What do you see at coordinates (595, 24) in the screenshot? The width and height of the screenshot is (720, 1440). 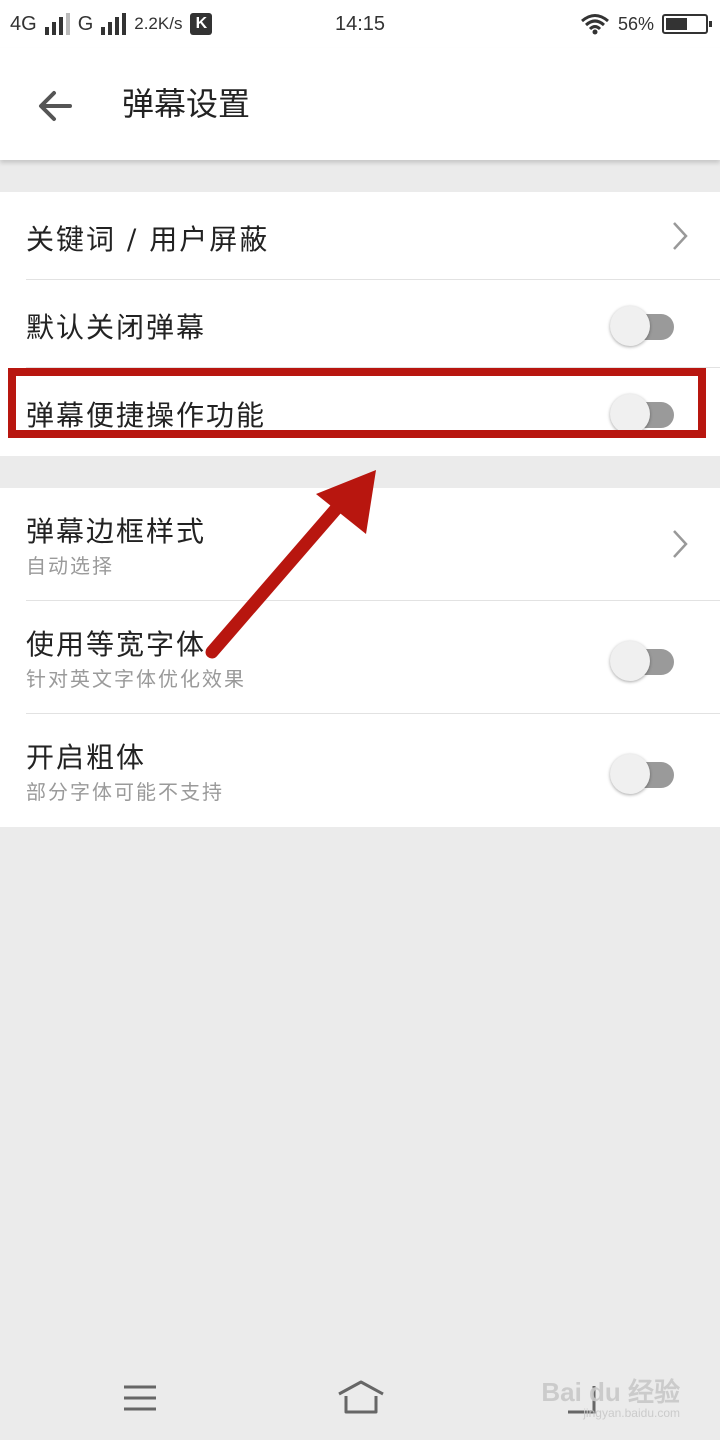 I see `wifi-icon` at bounding box center [595, 24].